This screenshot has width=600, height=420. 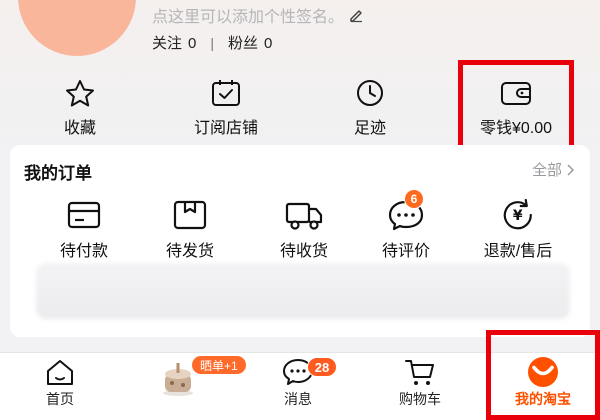 What do you see at coordinates (219, 365) in the screenshot?
I see `post-badge: 晒单+1` at bounding box center [219, 365].